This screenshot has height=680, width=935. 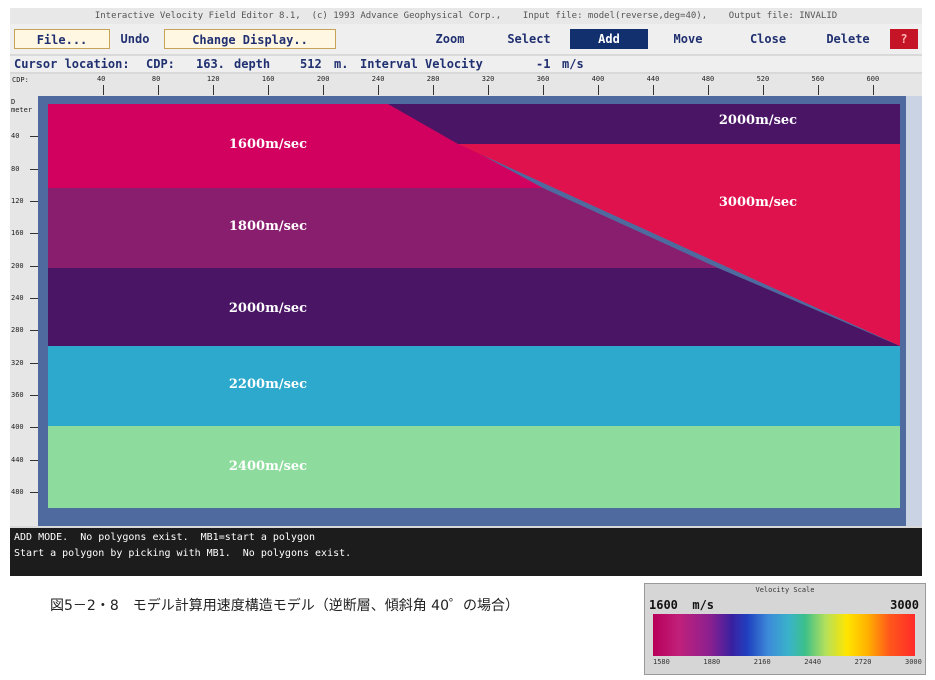 I want to click on depth-tick-label: 360, so click(x=17, y=394).